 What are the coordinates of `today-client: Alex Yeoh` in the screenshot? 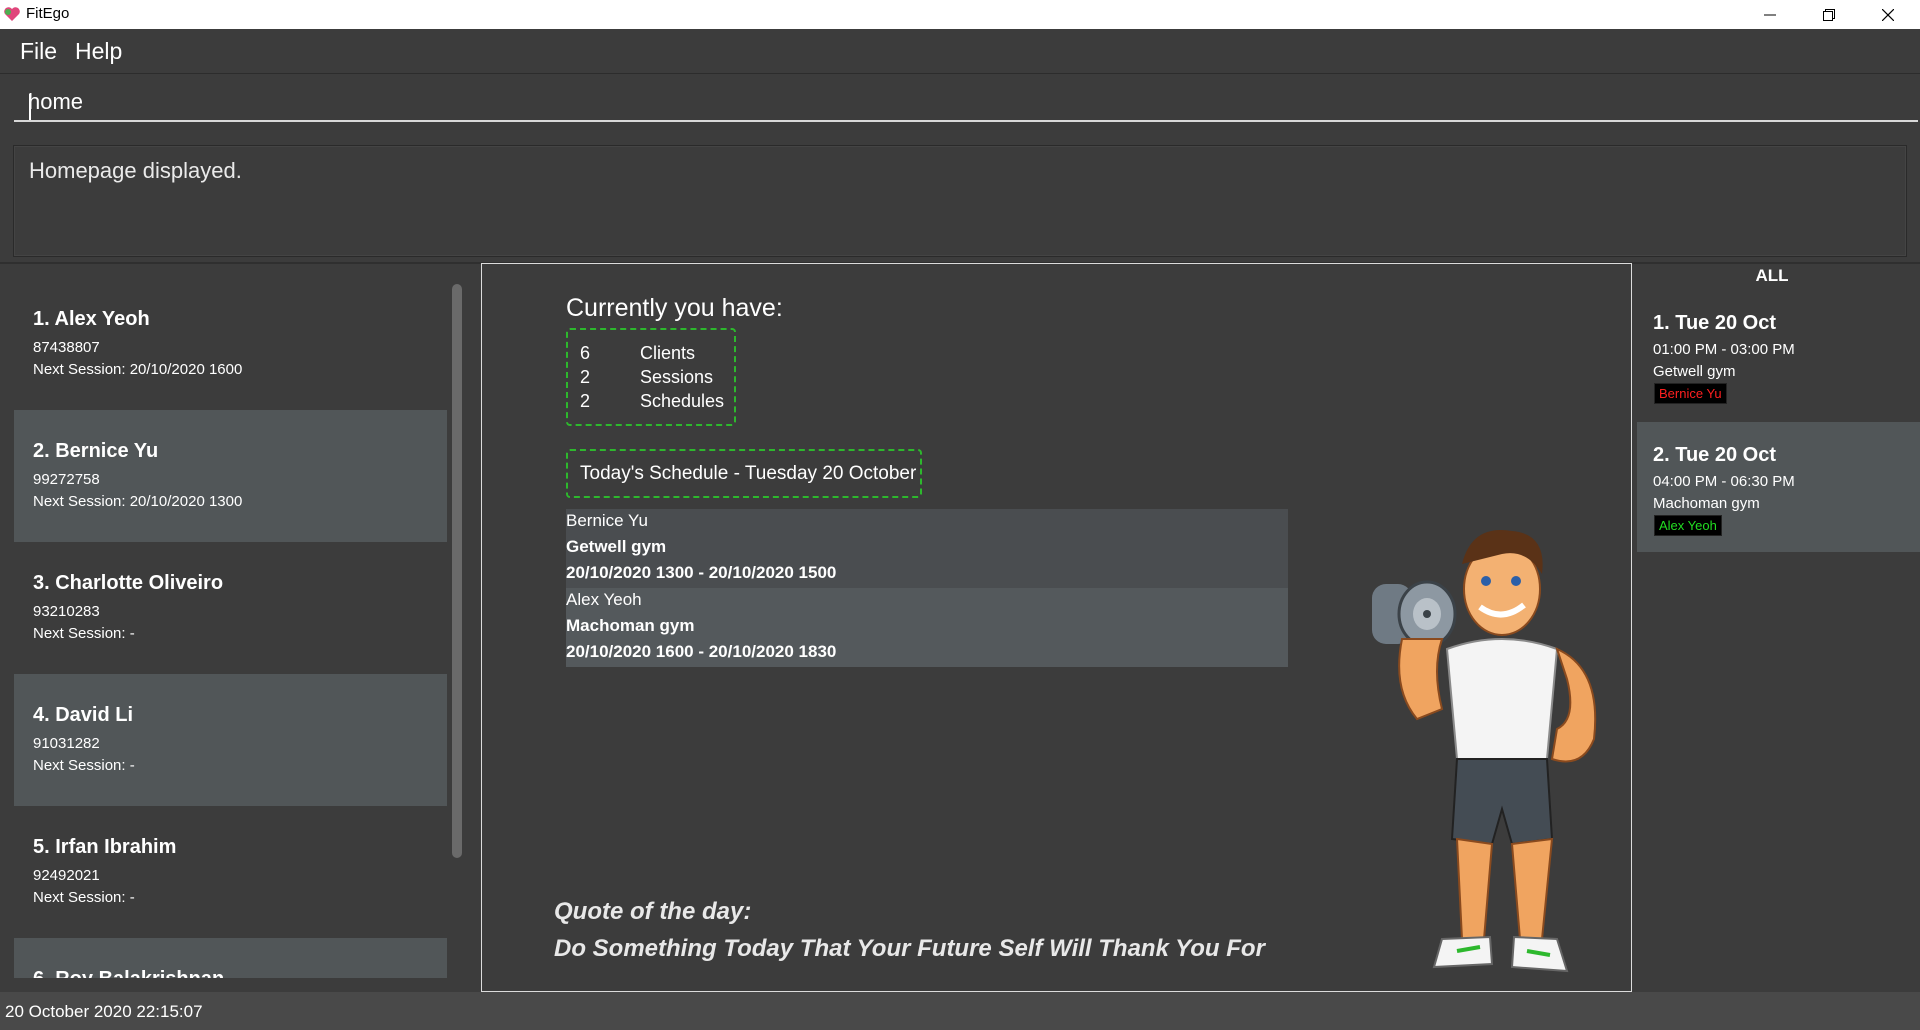 It's located at (604, 599).